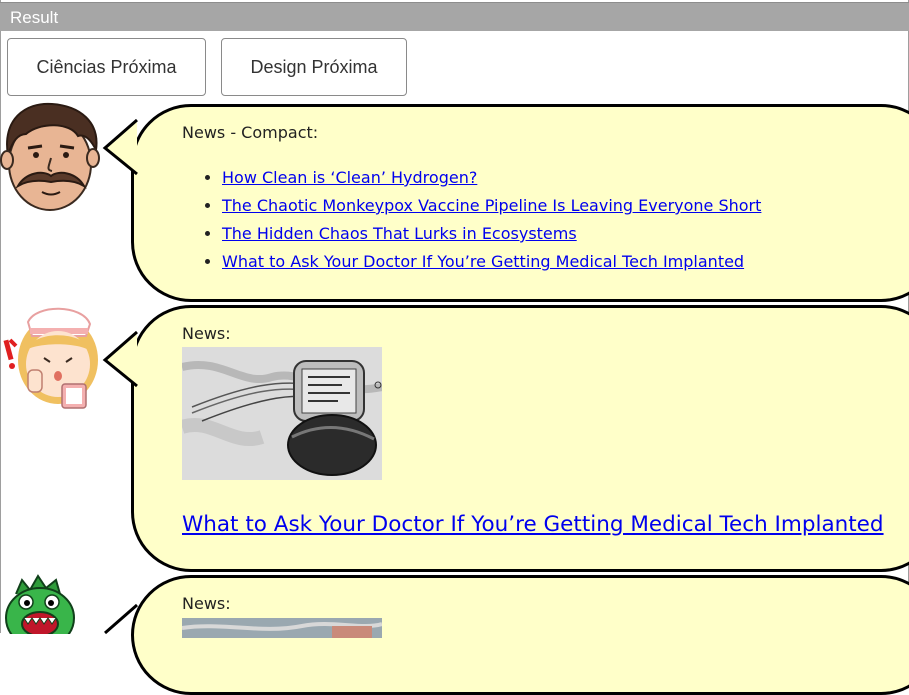 The height and width of the screenshot is (695, 909). What do you see at coordinates (50, 156) in the screenshot?
I see `man-avatar-icon` at bounding box center [50, 156].